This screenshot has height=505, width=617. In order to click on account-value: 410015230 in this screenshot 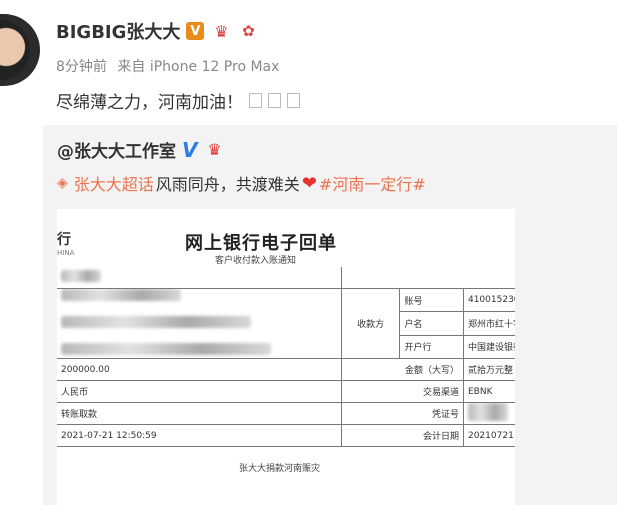, I will do `click(488, 300)`.